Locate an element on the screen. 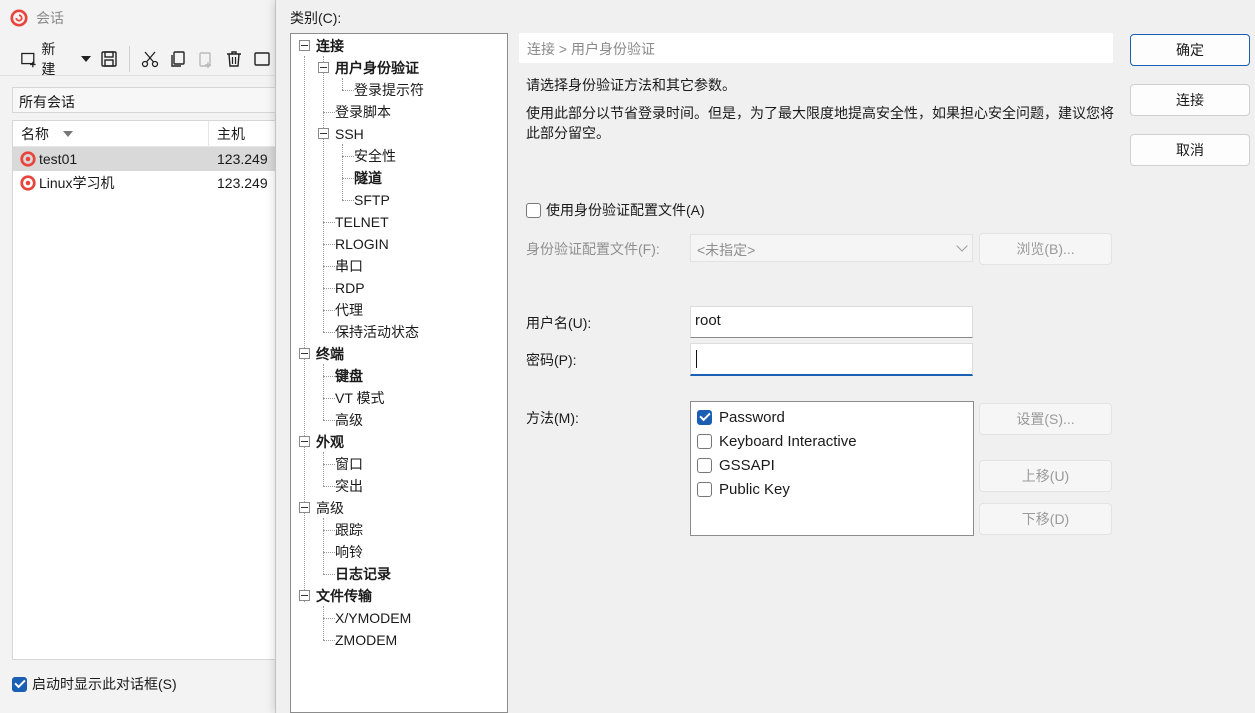 This screenshot has height=713, width=1255. new-session-label: 新建 is located at coordinates (48, 58).